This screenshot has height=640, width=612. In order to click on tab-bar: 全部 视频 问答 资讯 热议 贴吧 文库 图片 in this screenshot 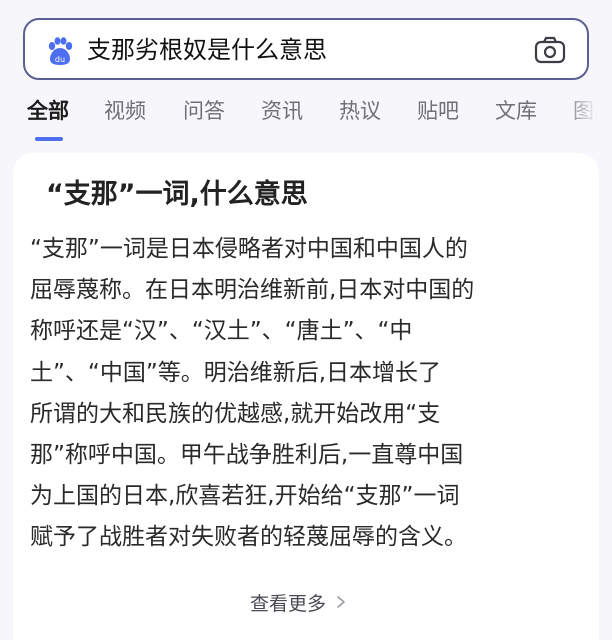, I will do `click(306, 118)`.